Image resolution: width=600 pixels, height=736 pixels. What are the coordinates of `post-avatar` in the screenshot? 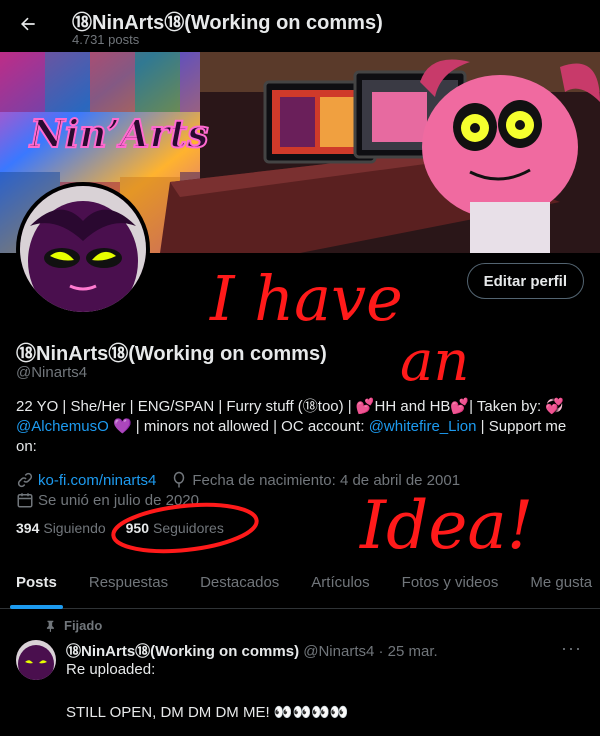 It's located at (36, 660).